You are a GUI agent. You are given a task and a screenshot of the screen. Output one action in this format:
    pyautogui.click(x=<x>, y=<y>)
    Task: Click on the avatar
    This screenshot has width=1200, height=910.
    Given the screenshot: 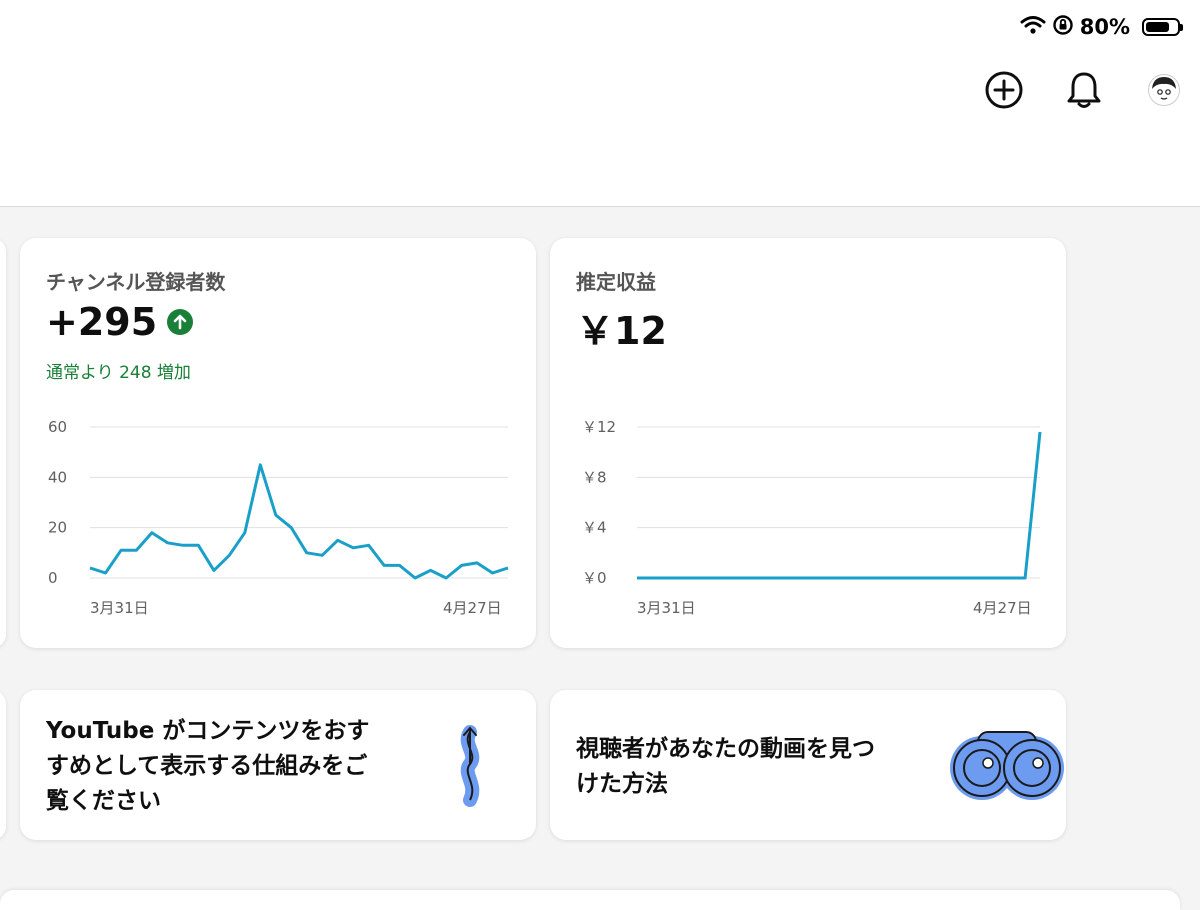 What is the action you would take?
    pyautogui.click(x=1164, y=90)
    